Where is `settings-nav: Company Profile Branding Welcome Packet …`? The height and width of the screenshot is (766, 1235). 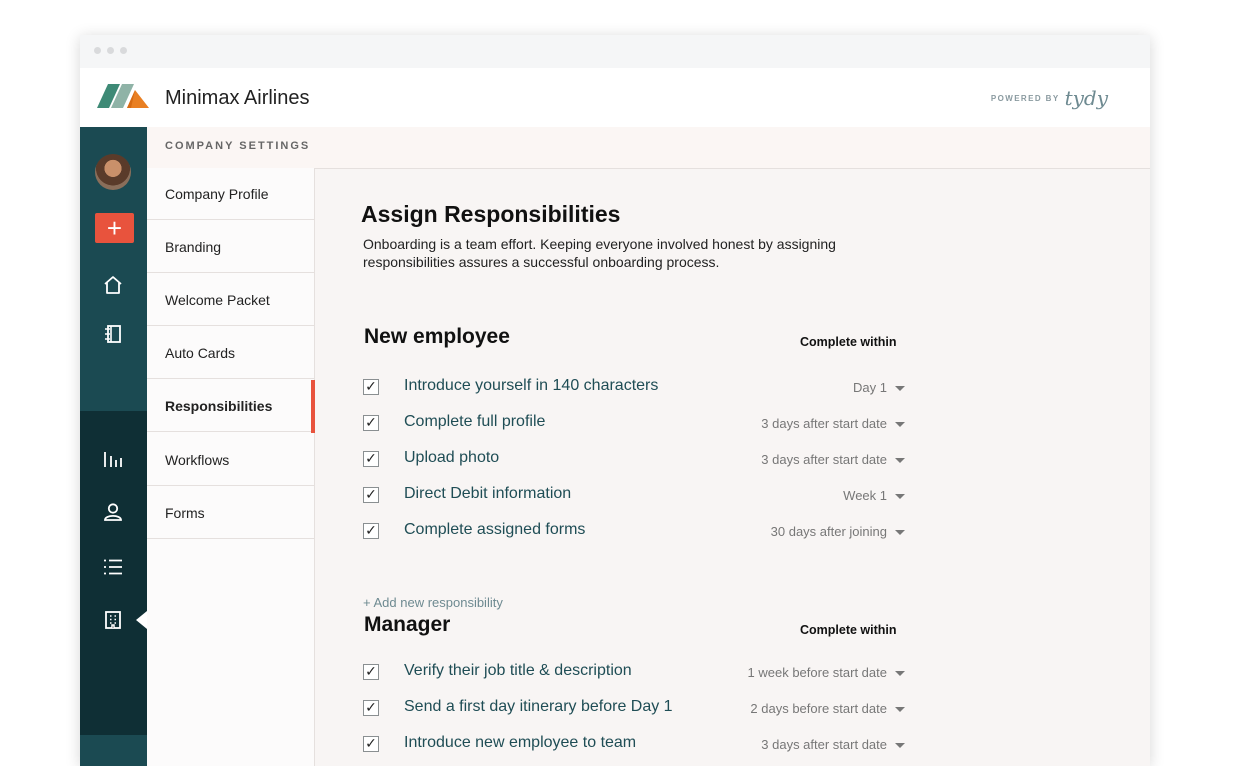
settings-nav: Company Profile Branding Welcome Packet … is located at coordinates (231, 467).